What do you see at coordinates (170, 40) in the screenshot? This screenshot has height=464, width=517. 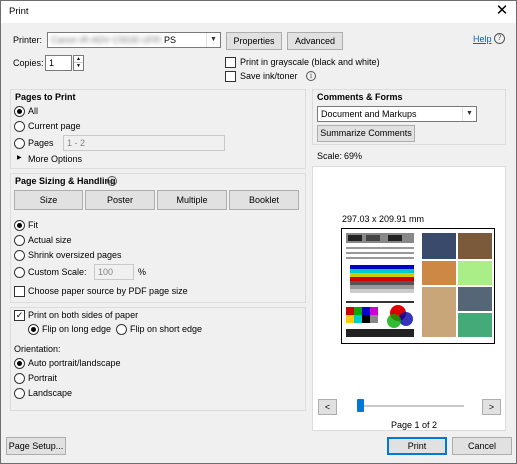 I see `printer-name-suffix: PS` at bounding box center [170, 40].